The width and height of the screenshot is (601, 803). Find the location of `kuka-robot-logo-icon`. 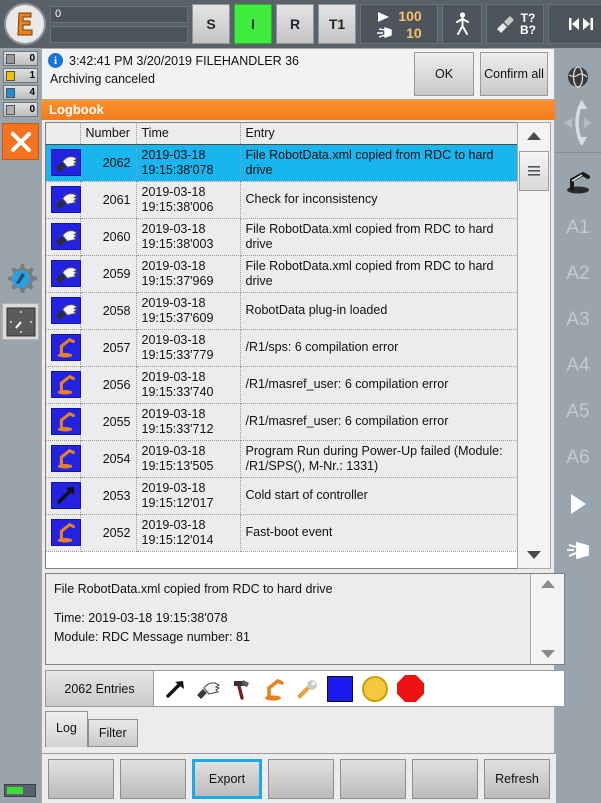

kuka-robot-logo-icon is located at coordinates (25, 24).